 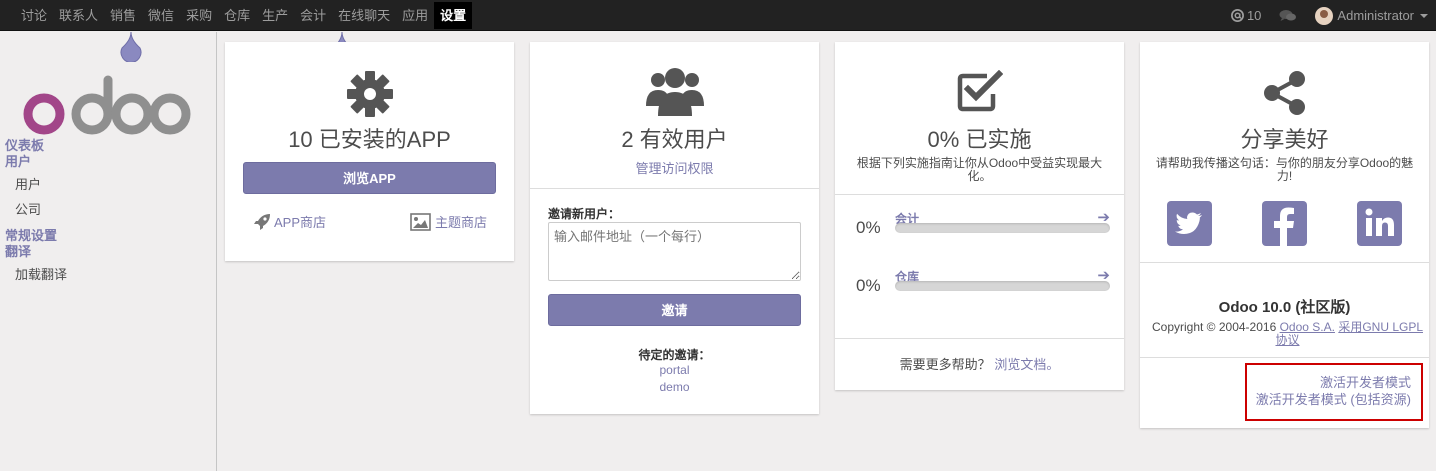 I want to click on user-menu: Administrator, so click(x=1371, y=15).